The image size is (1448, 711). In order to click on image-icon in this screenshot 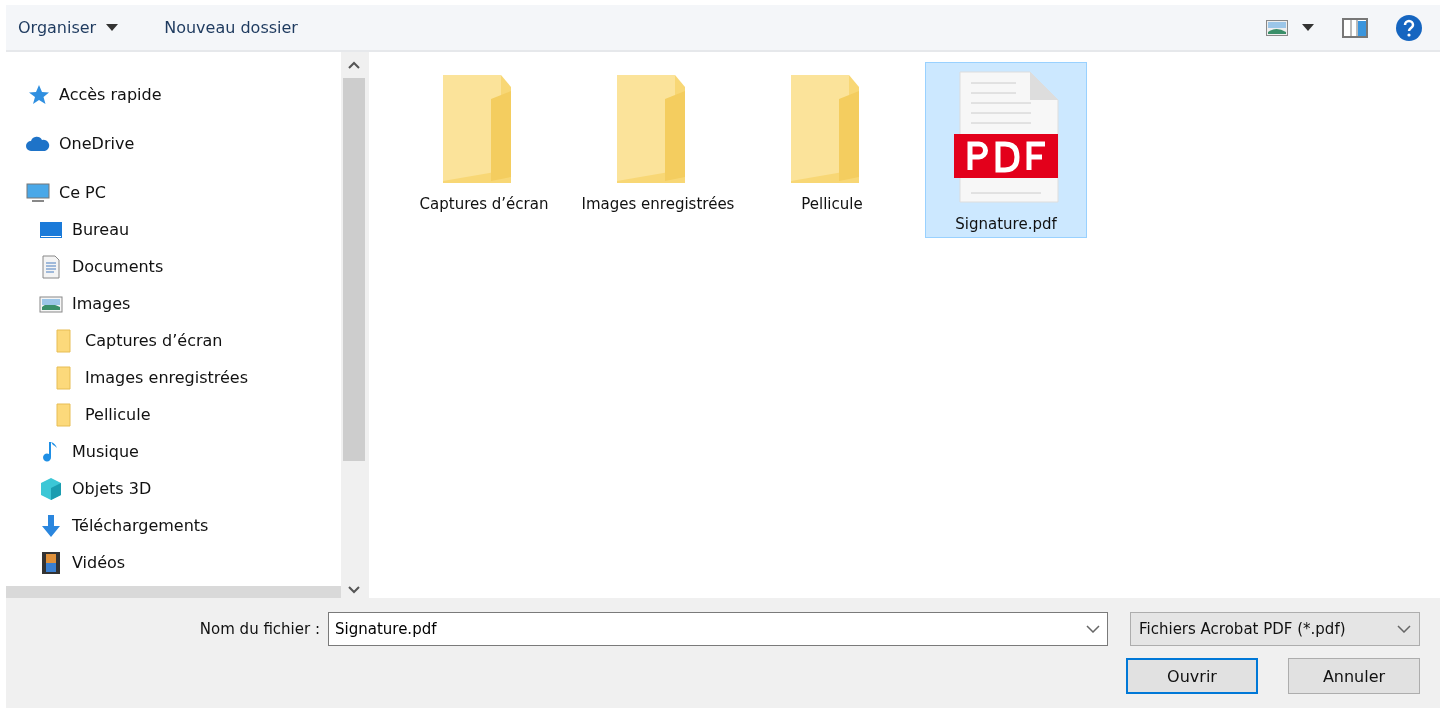, I will do `click(1277, 27)`.